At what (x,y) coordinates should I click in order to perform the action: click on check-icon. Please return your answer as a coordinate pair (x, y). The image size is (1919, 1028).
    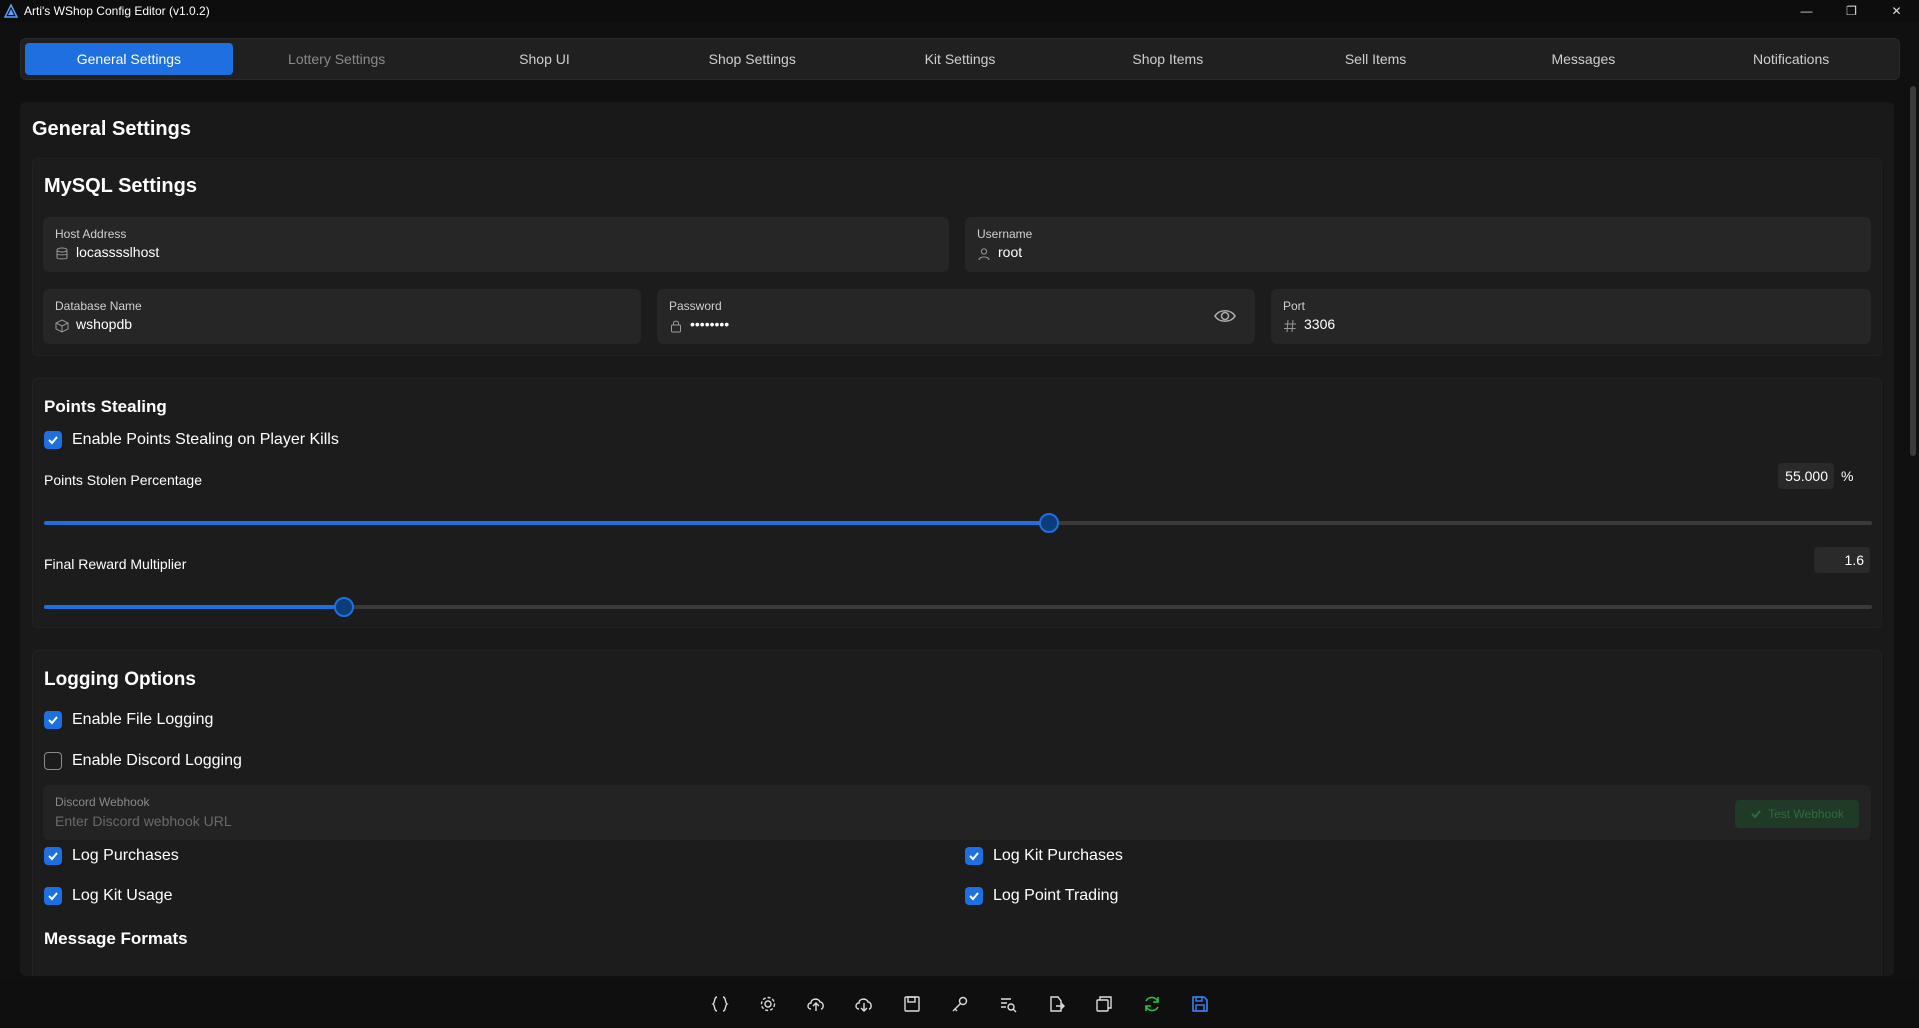
    Looking at the image, I should click on (1756, 814).